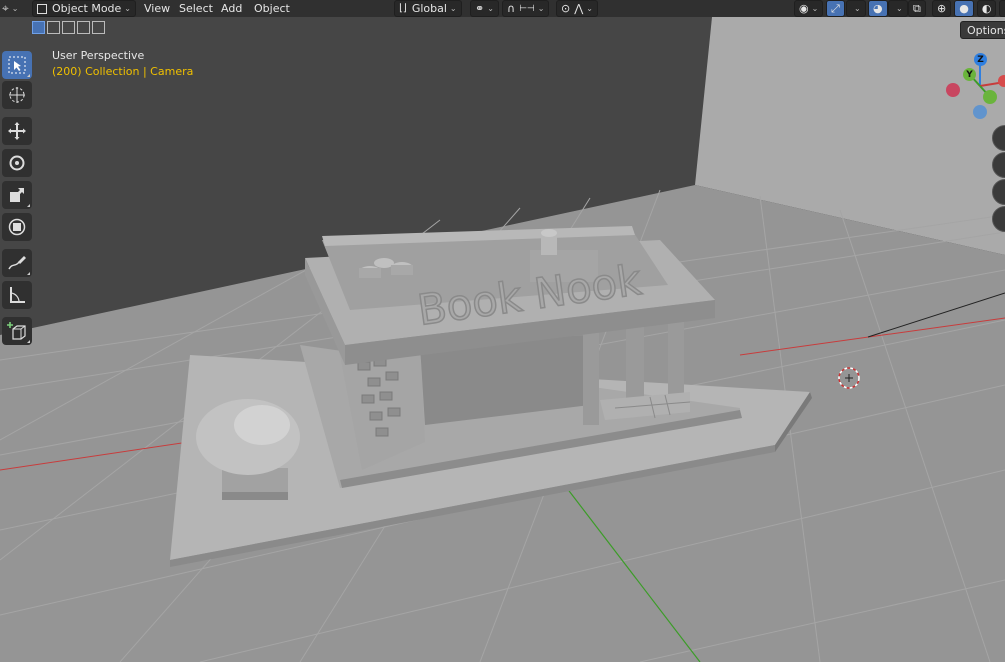 Image resolution: width=1005 pixels, height=662 pixels. Describe the element at coordinates (980, 112) in the screenshot. I see `gizmo-neg-z-axis` at that location.